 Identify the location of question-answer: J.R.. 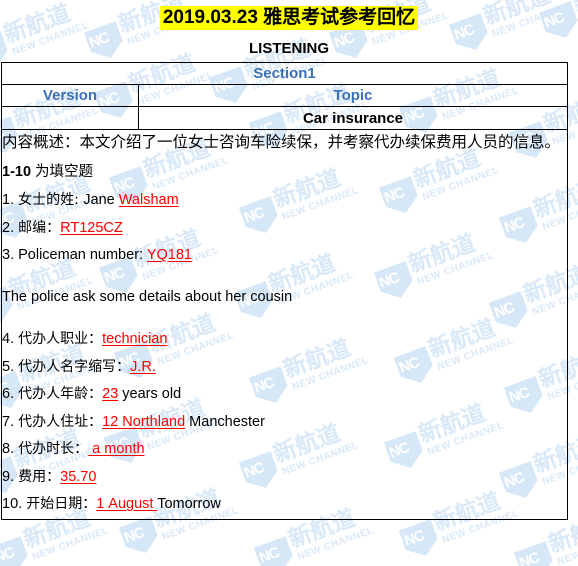
(143, 366).